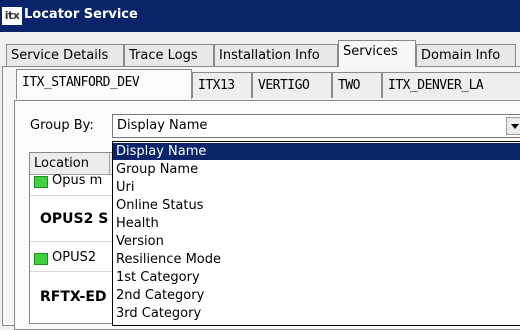 The height and width of the screenshot is (330, 520). I want to click on tab-trace-logs: Trace Logs, so click(169, 55).